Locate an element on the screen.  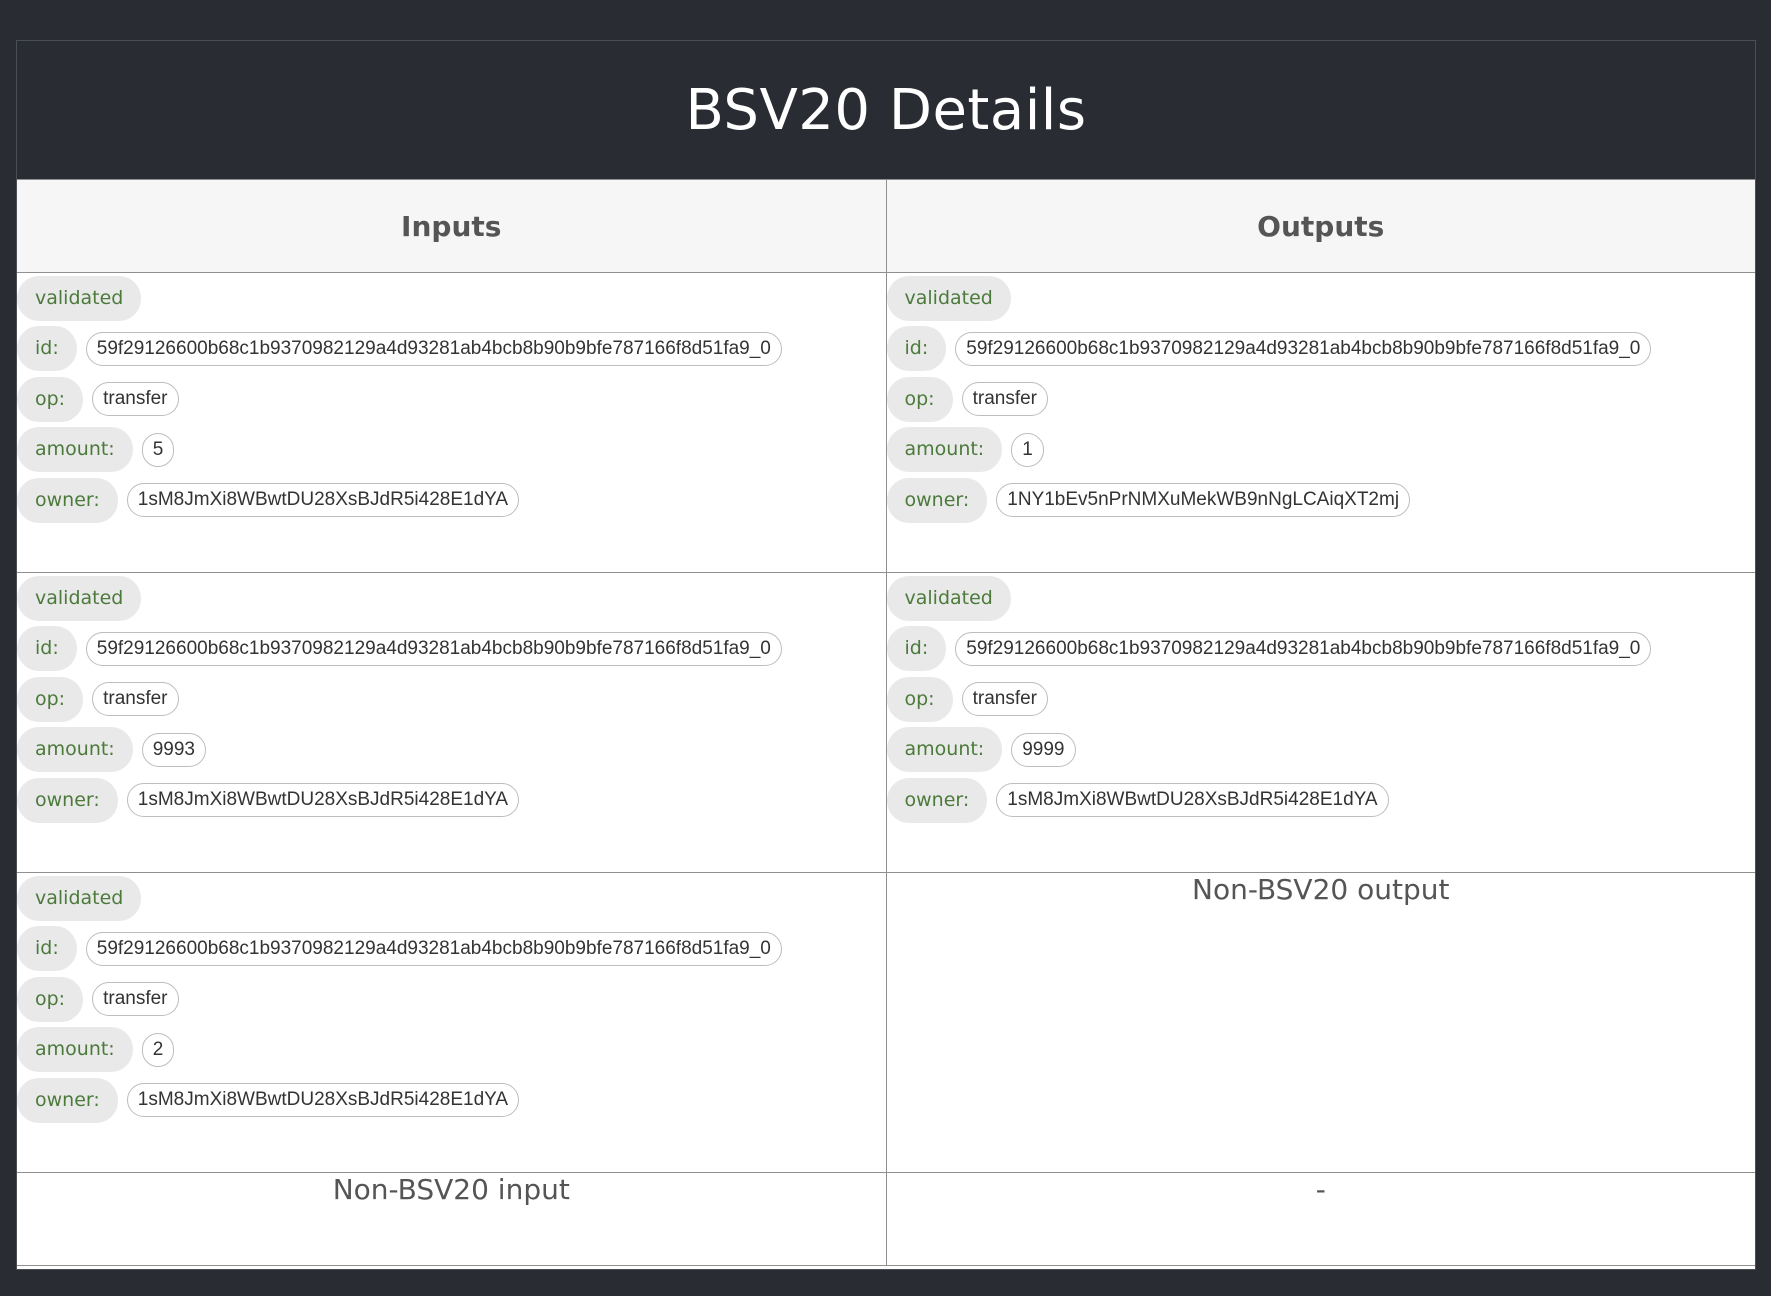
page-title: BSV20 Details is located at coordinates (886, 110).